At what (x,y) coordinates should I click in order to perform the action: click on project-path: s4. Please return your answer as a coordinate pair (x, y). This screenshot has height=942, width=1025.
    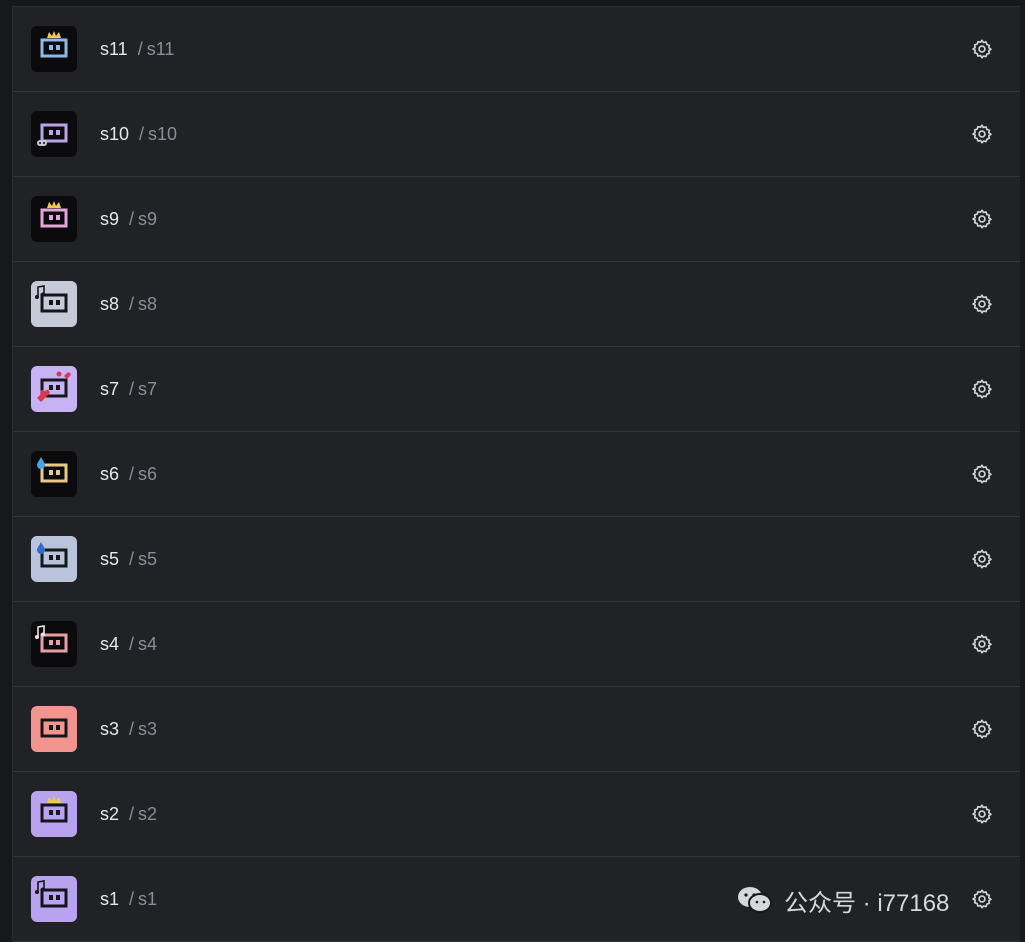
    Looking at the image, I should click on (148, 643).